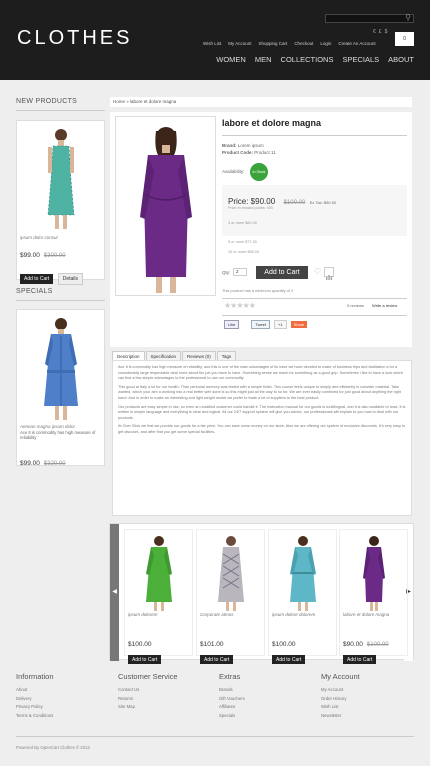 The width and height of the screenshot is (430, 766). Describe the element at coordinates (251, 145) in the screenshot. I see `brand-link: Lorem ipsum` at that location.